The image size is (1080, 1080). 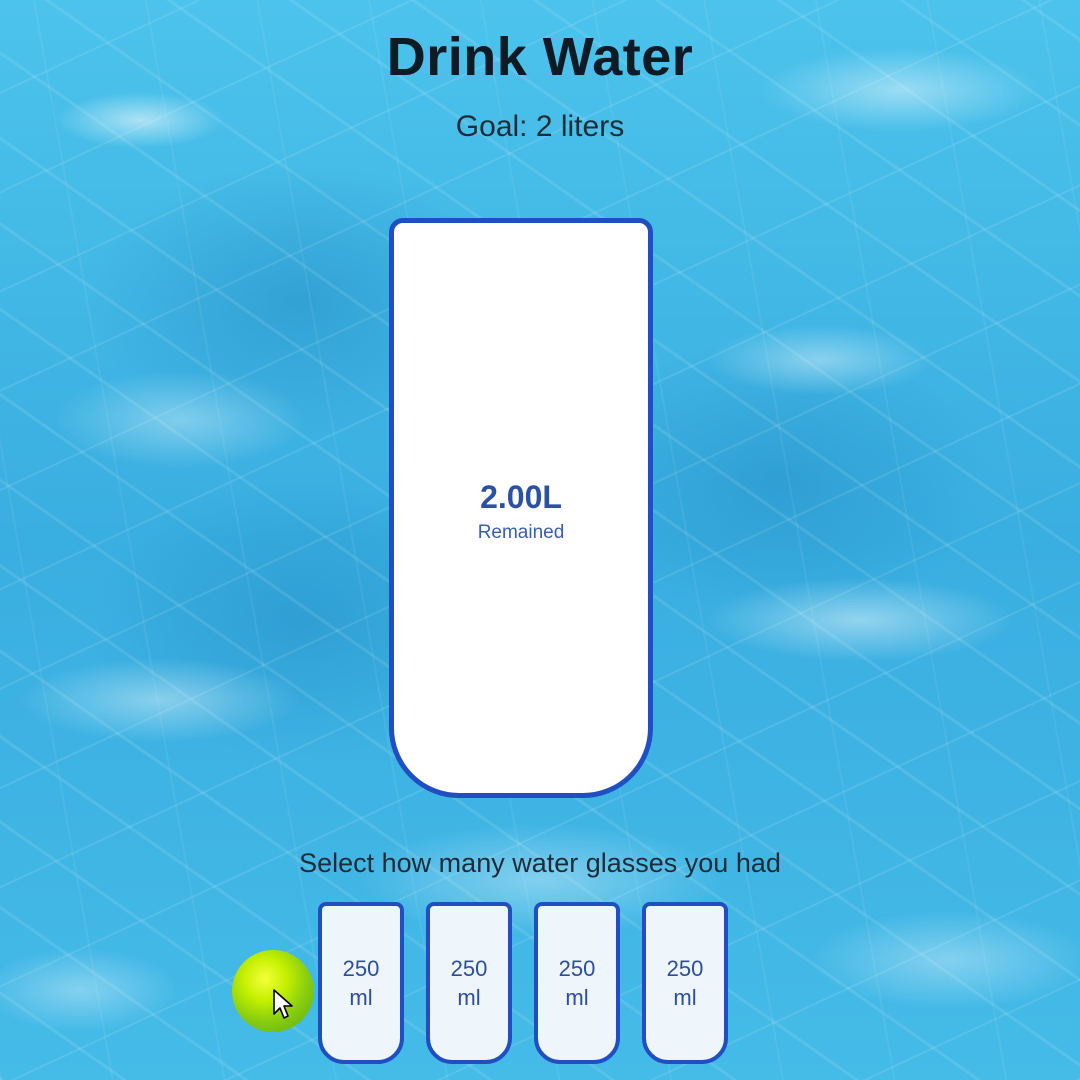 I want to click on goal-text: Goal: 2 liters, so click(x=540, y=126).